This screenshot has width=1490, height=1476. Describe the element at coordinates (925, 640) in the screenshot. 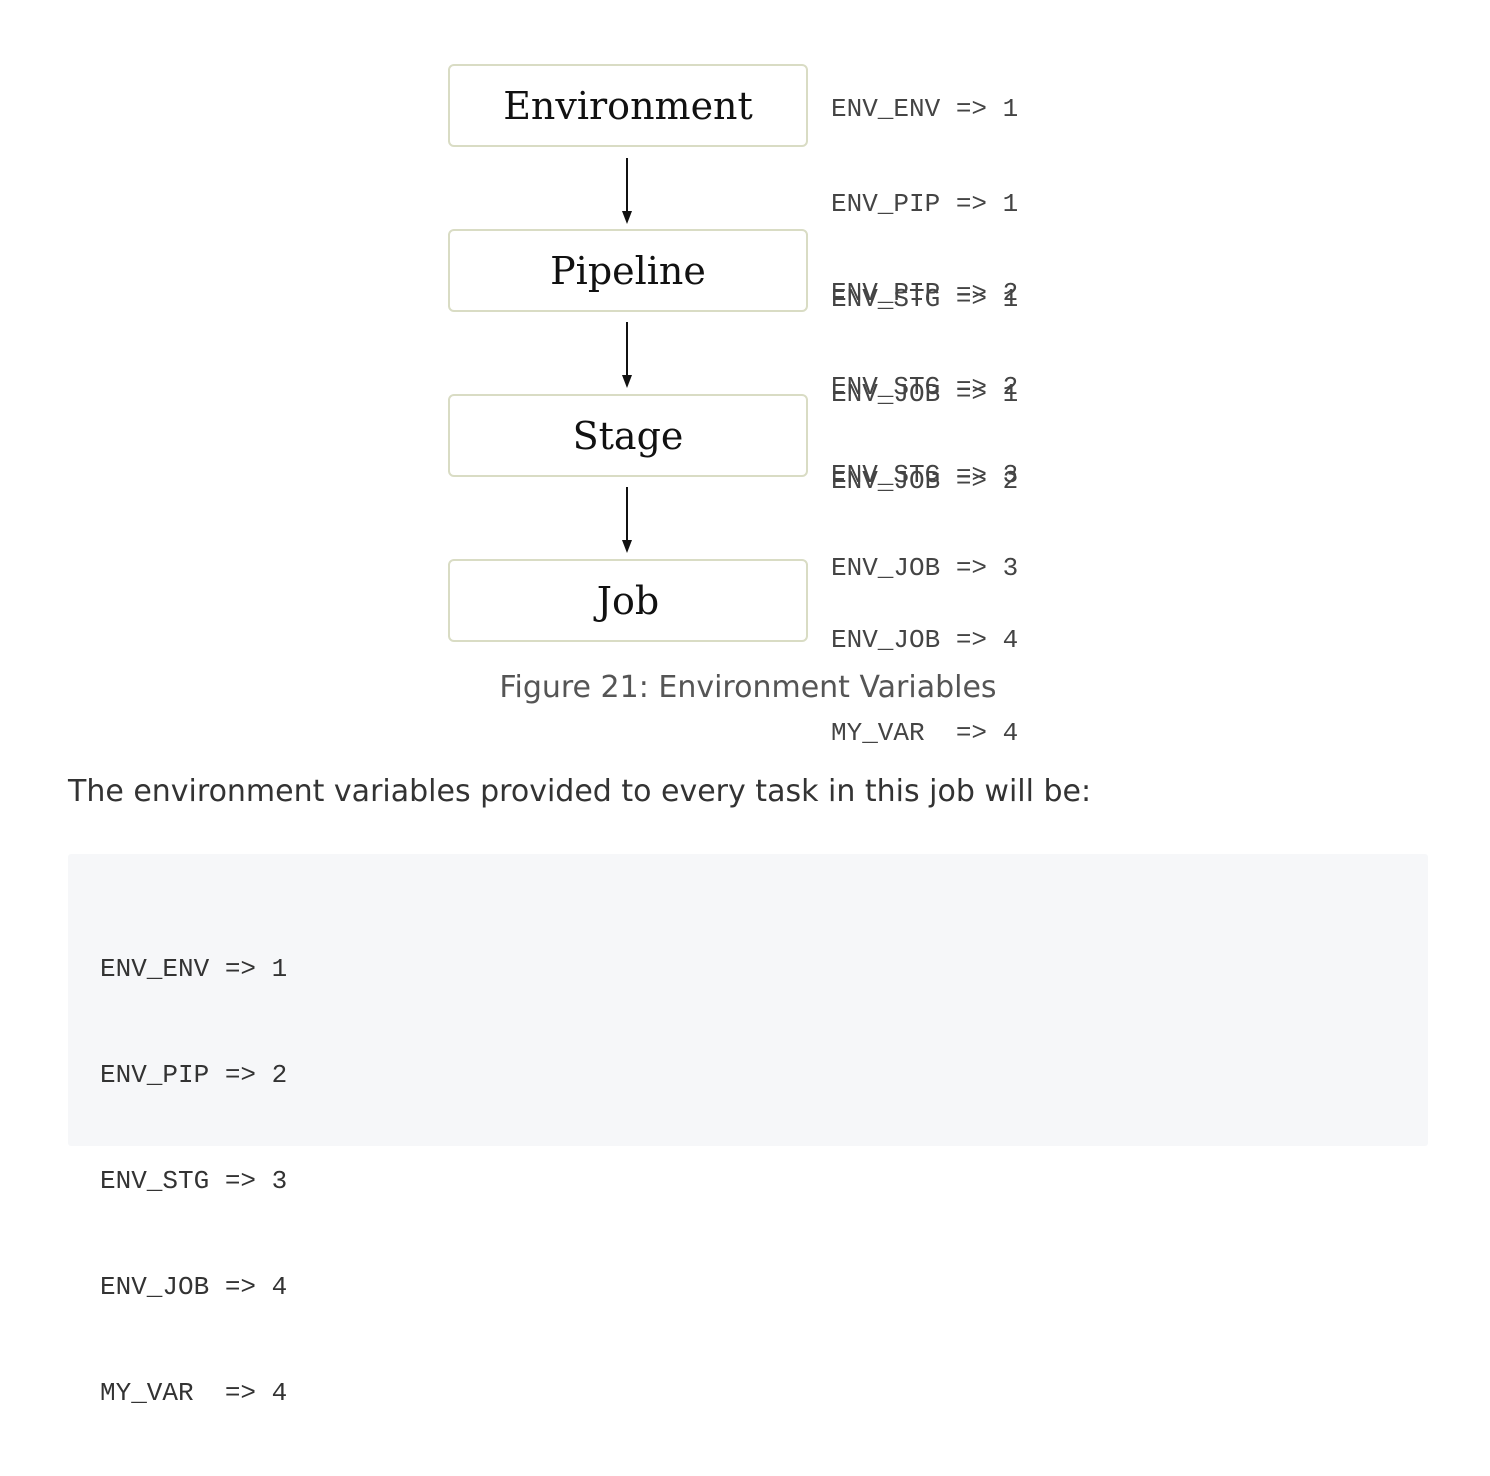

I see `var-line: ENV_JOB => 4` at that location.